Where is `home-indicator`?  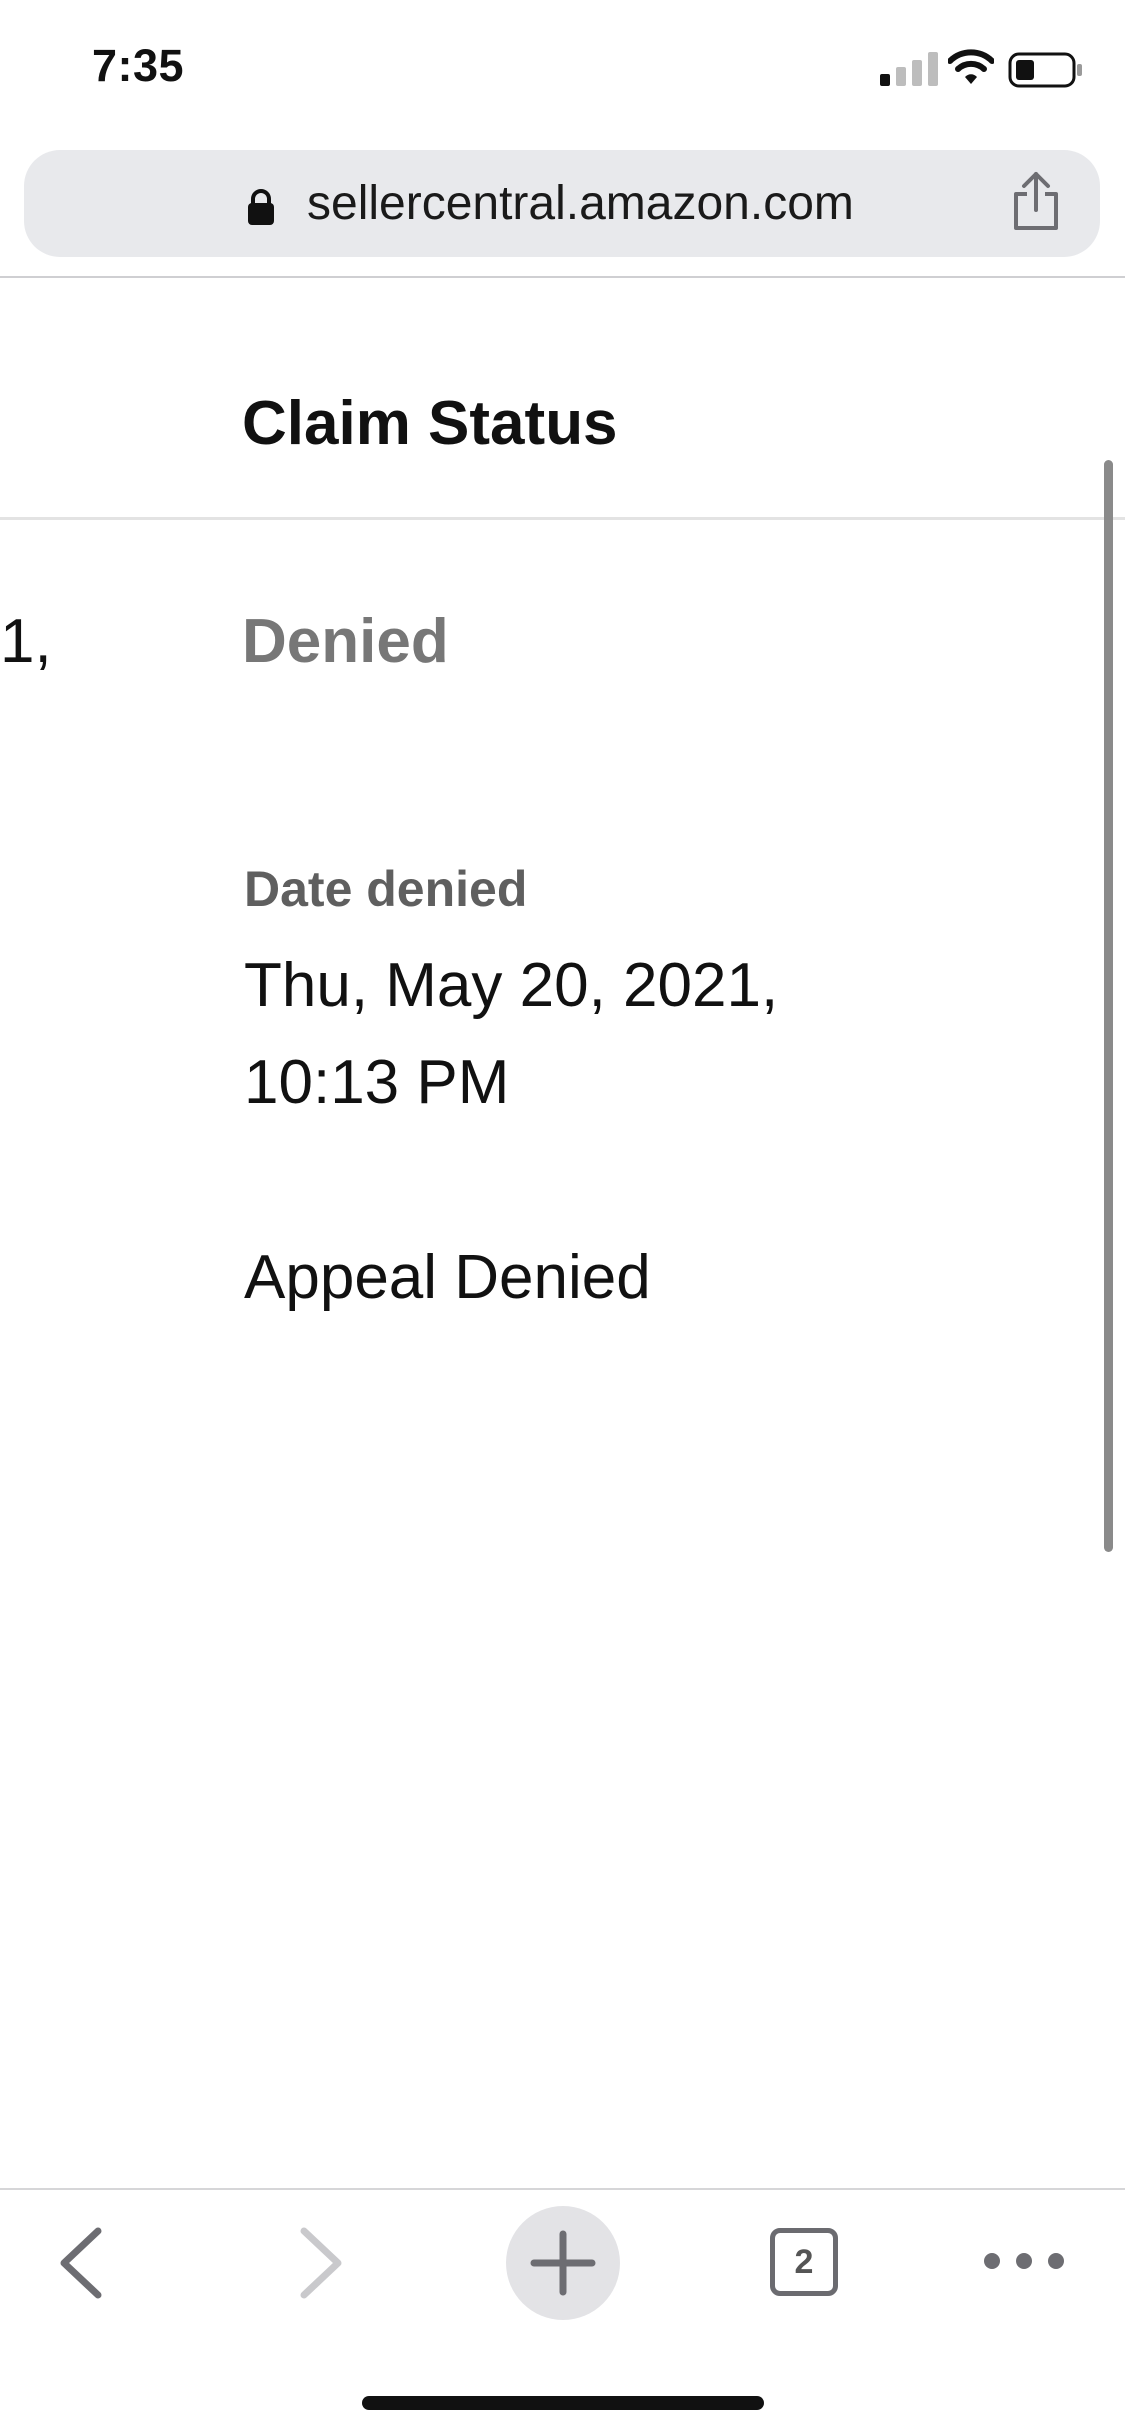
home-indicator is located at coordinates (563, 2403).